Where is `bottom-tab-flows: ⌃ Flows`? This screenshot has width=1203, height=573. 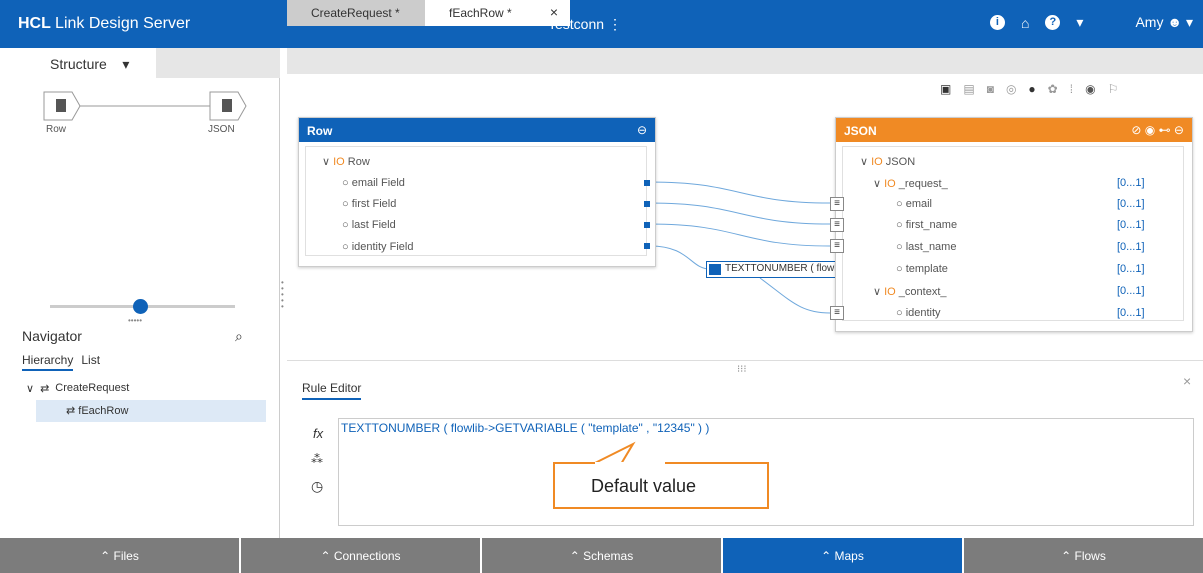
bottom-tab-flows: ⌃ Flows is located at coordinates (1083, 555).